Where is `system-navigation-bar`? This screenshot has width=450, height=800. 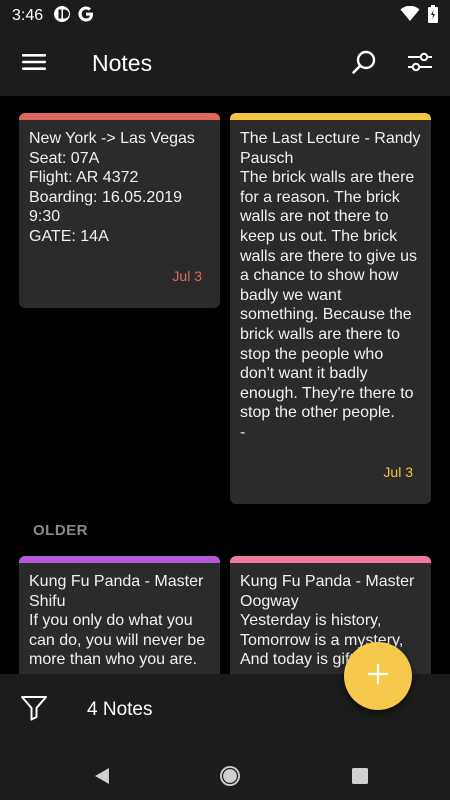
system-navigation-bar is located at coordinates (225, 773).